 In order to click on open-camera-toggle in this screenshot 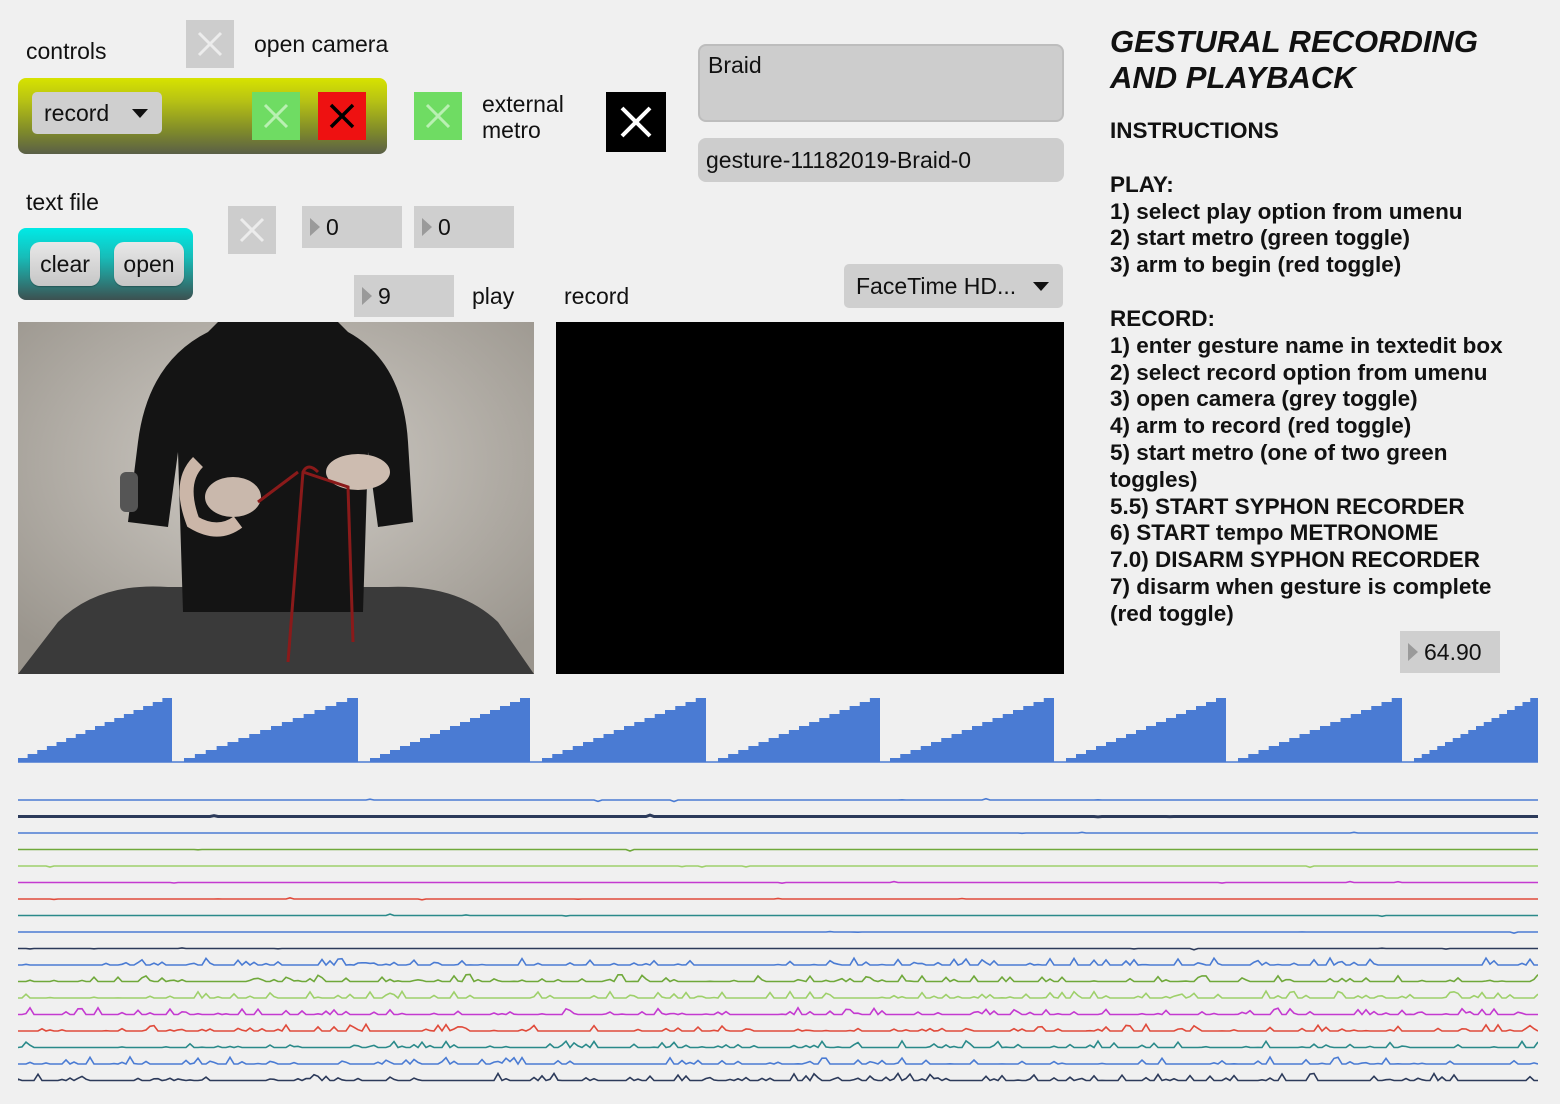, I will do `click(210, 44)`.